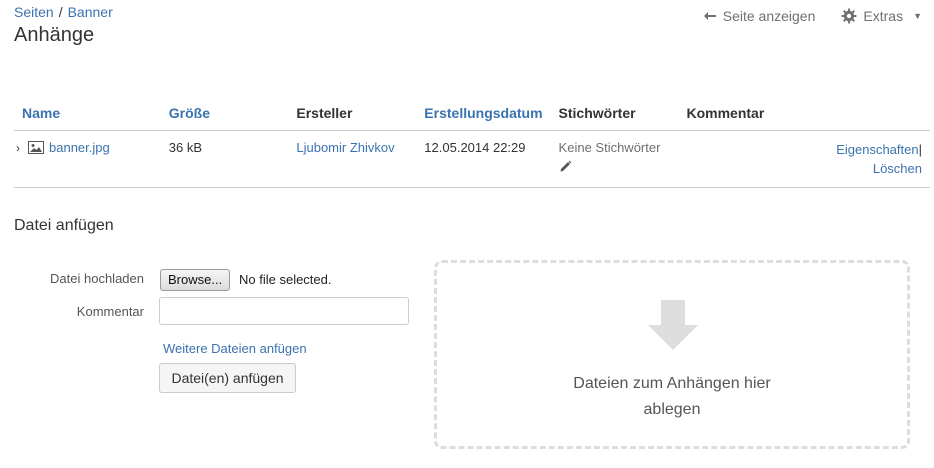 The height and width of the screenshot is (468, 934). What do you see at coordinates (352, 159) in the screenshot?
I see `cell-creator: Ljubomir Zhivkov` at bounding box center [352, 159].